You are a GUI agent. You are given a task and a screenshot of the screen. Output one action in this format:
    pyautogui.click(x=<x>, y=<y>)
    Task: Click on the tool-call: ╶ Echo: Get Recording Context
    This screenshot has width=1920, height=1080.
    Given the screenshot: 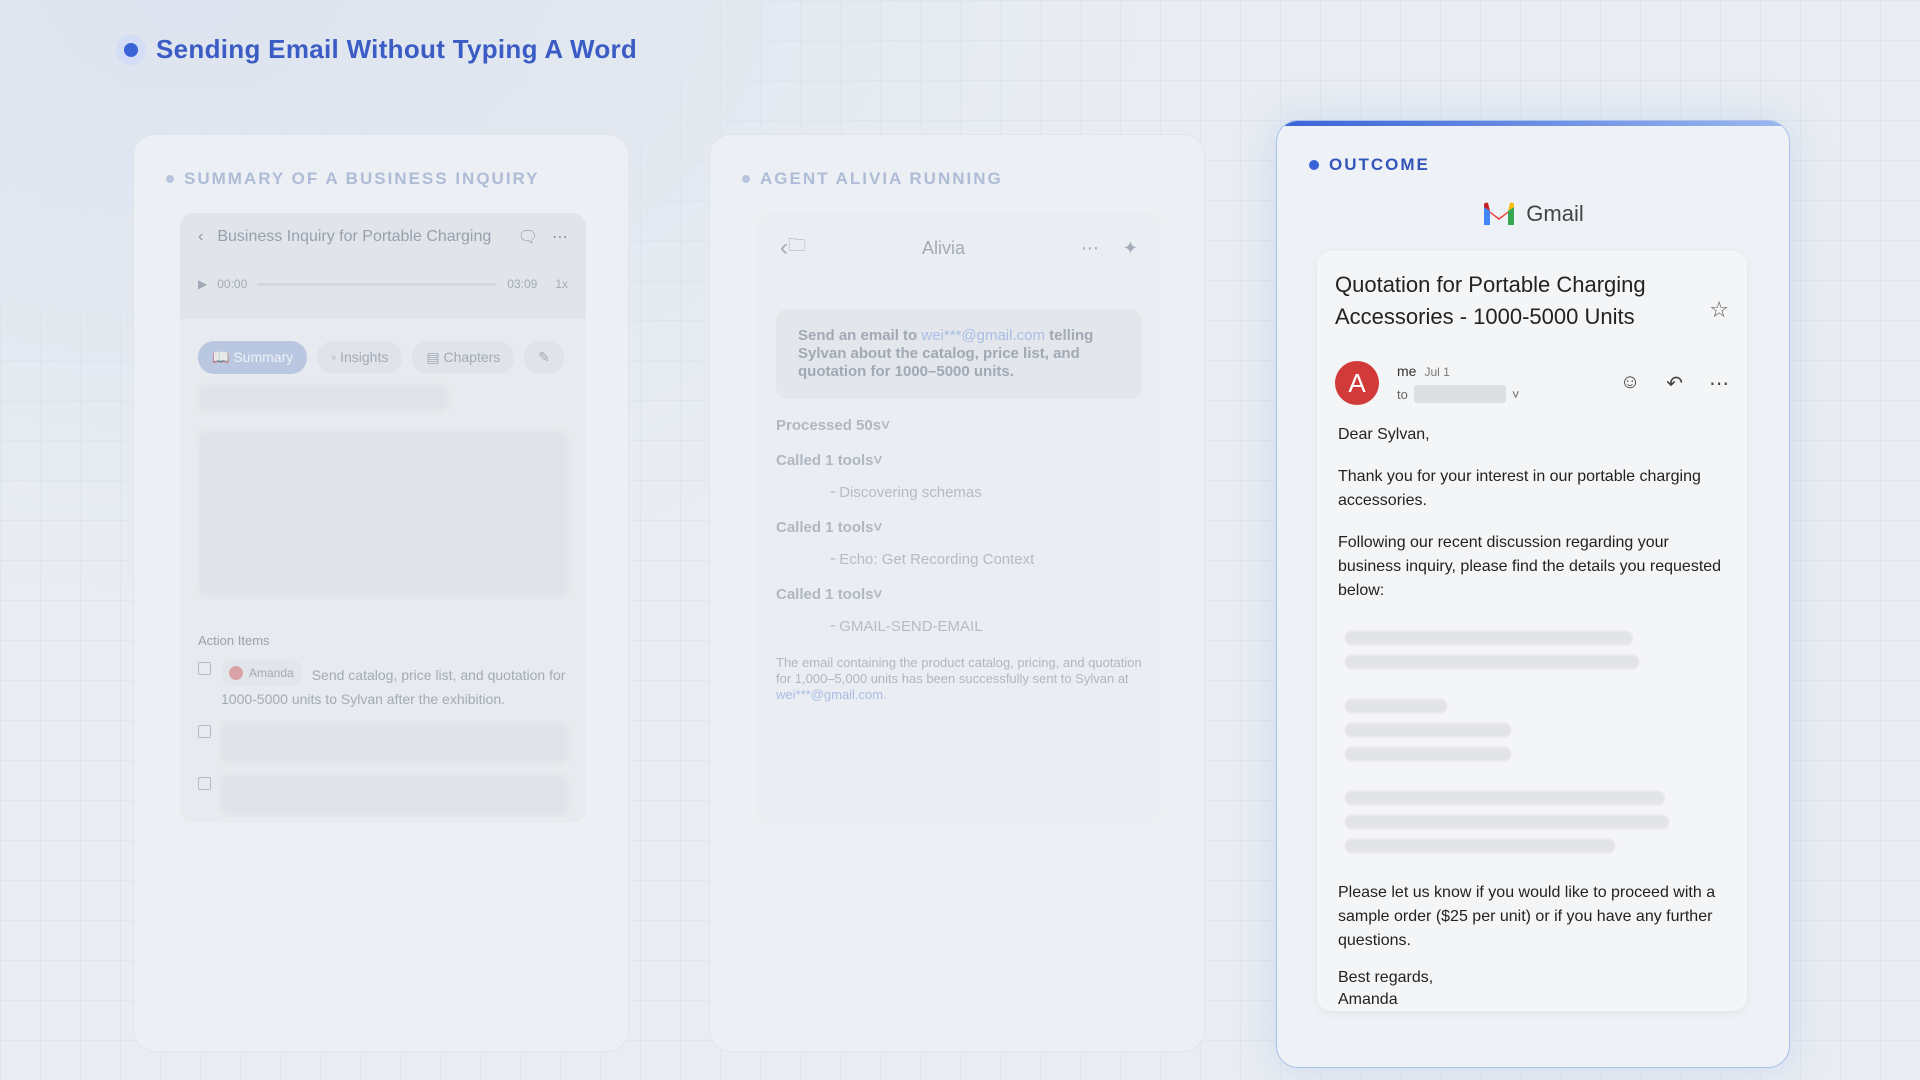 What is the action you would take?
    pyautogui.click(x=930, y=559)
    